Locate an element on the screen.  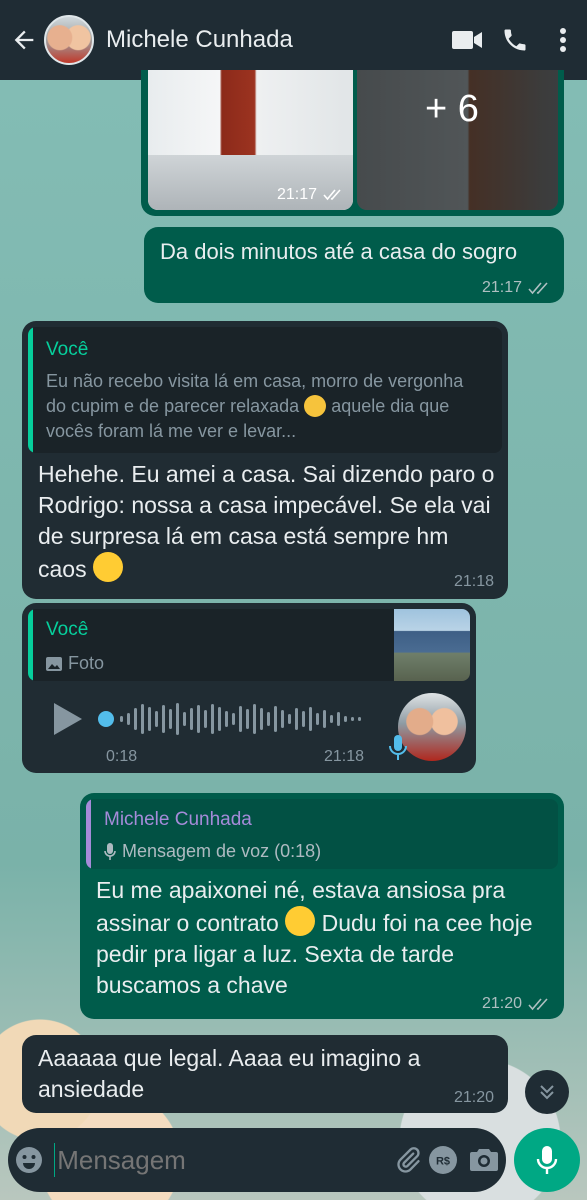
arrow-left-icon is located at coordinates (24, 40).